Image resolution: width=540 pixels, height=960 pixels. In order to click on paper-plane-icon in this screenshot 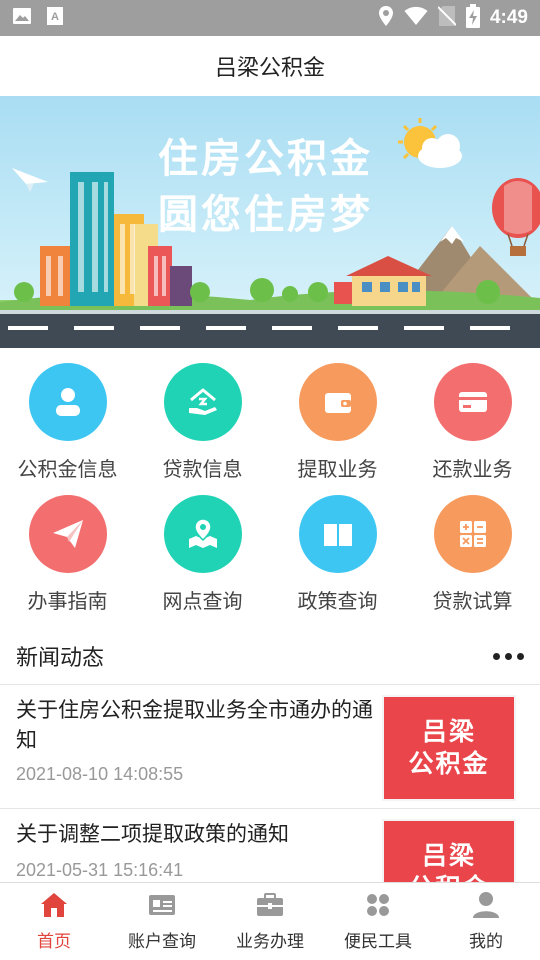, I will do `click(67, 534)`.